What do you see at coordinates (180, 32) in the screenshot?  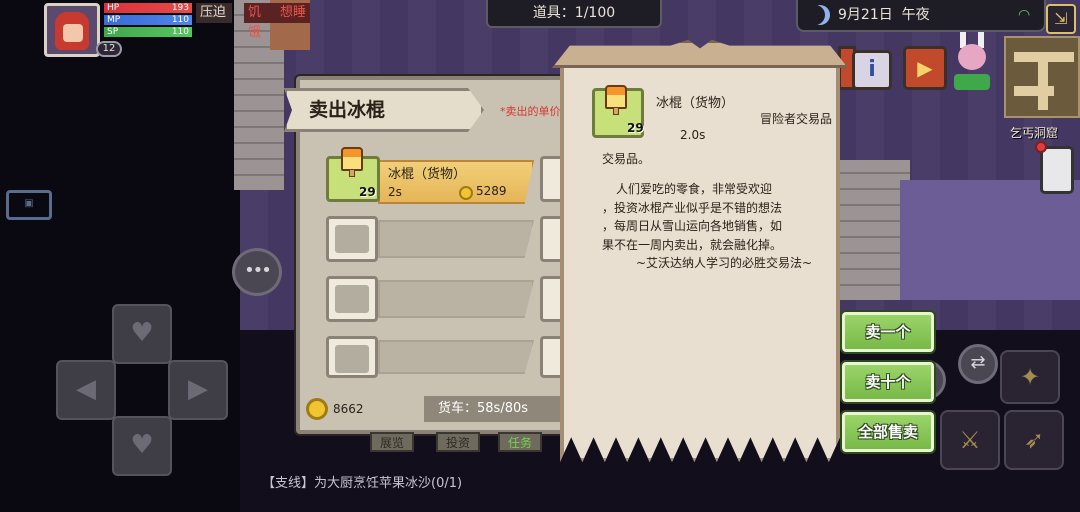 I see `sp-value: 110` at bounding box center [180, 32].